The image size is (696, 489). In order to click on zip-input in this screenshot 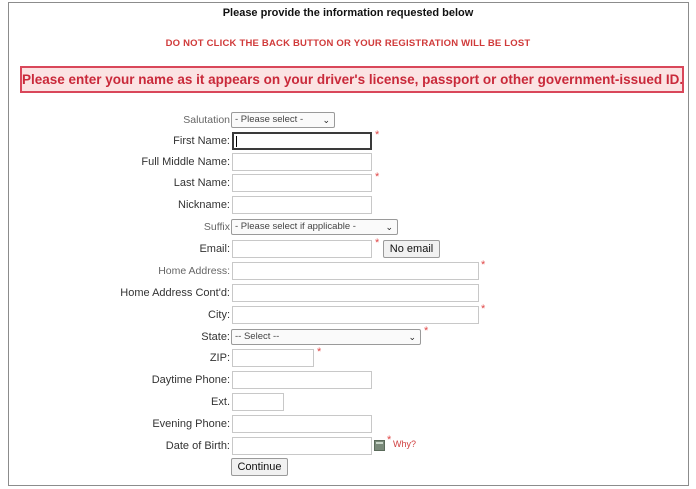, I will do `click(273, 358)`.